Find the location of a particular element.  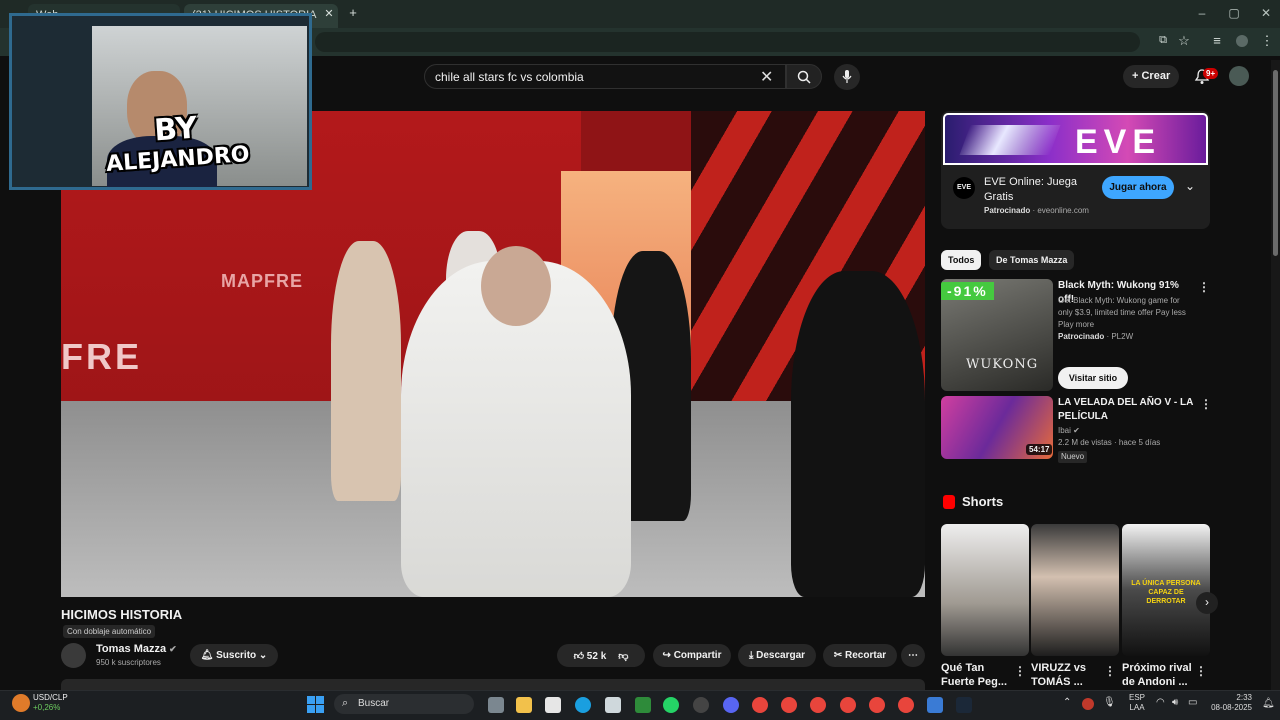

more-icon: ⋯ is located at coordinates (913, 655).